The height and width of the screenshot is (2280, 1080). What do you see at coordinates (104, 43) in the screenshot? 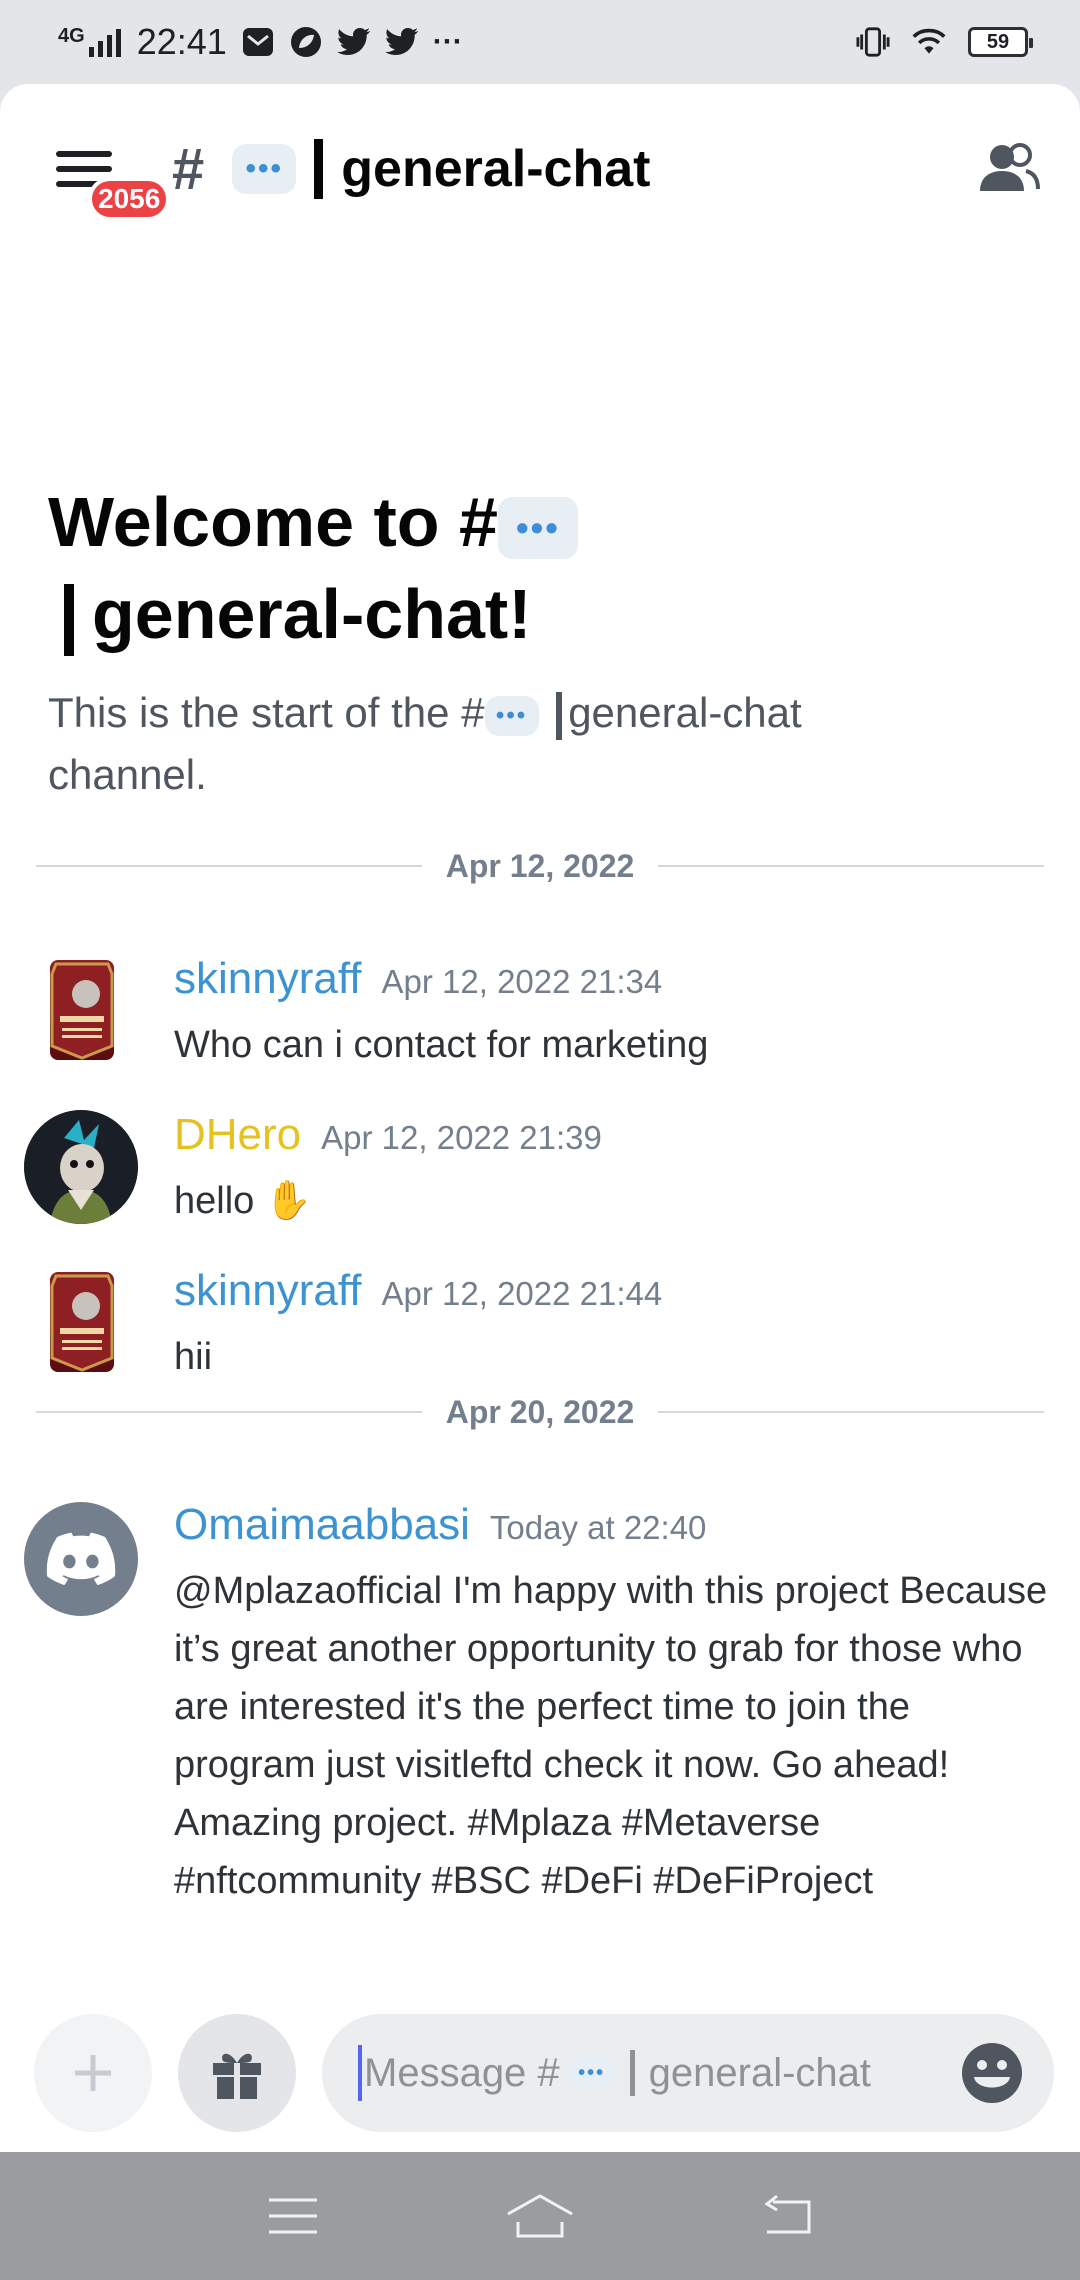
I see `signal-icon` at bounding box center [104, 43].